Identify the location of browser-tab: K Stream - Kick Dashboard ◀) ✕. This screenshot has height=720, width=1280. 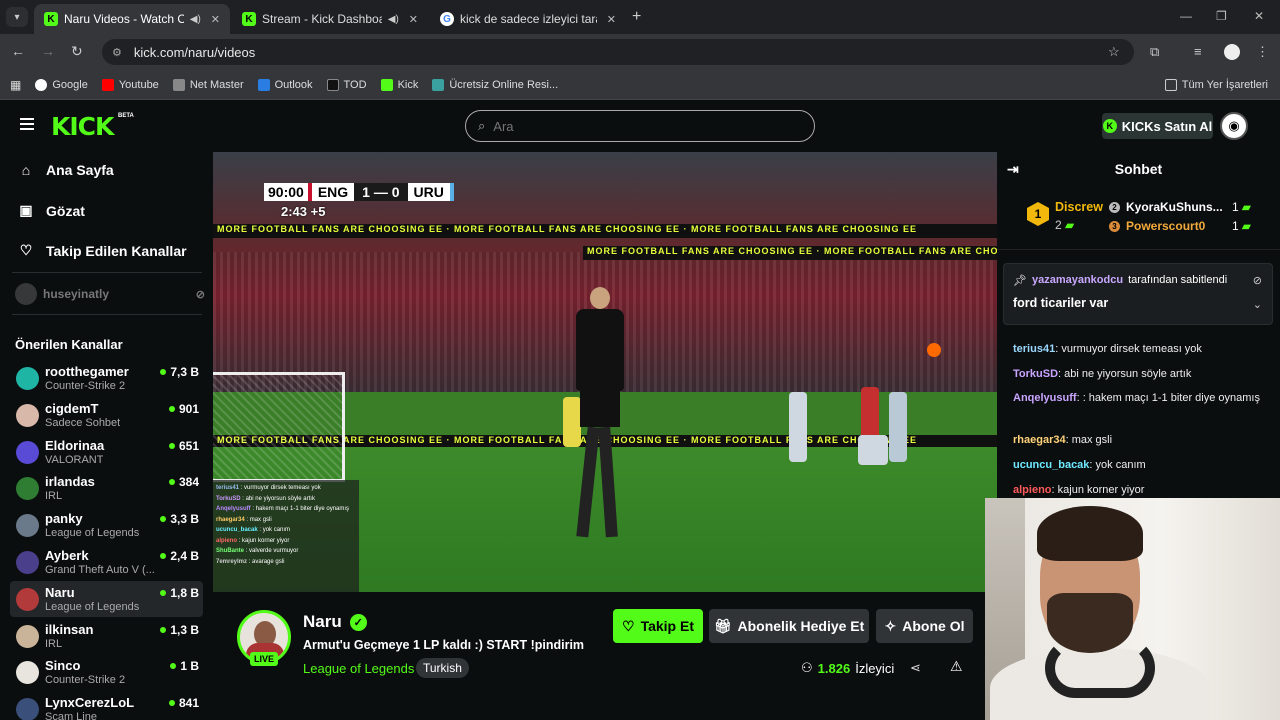
(330, 19).